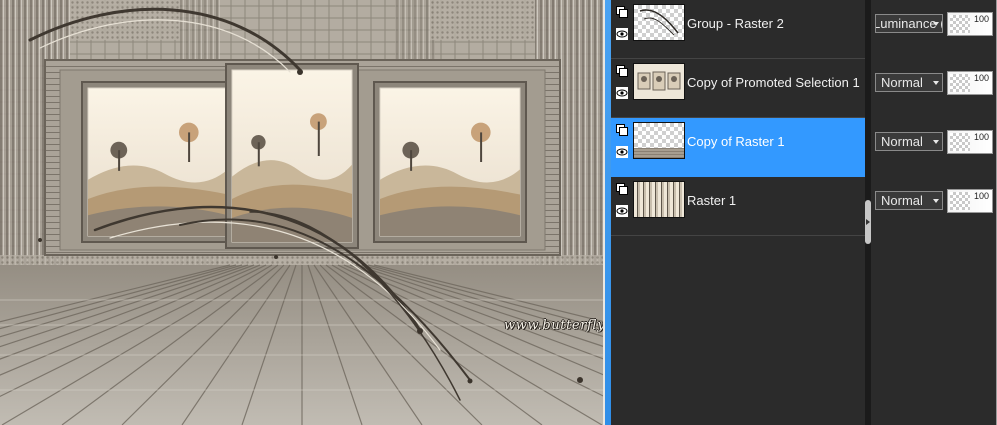 The image size is (997, 425). What do you see at coordinates (554, 325) in the screenshot?
I see `watermark-text: www.butterfly.adv.br - Maria José` at bounding box center [554, 325].